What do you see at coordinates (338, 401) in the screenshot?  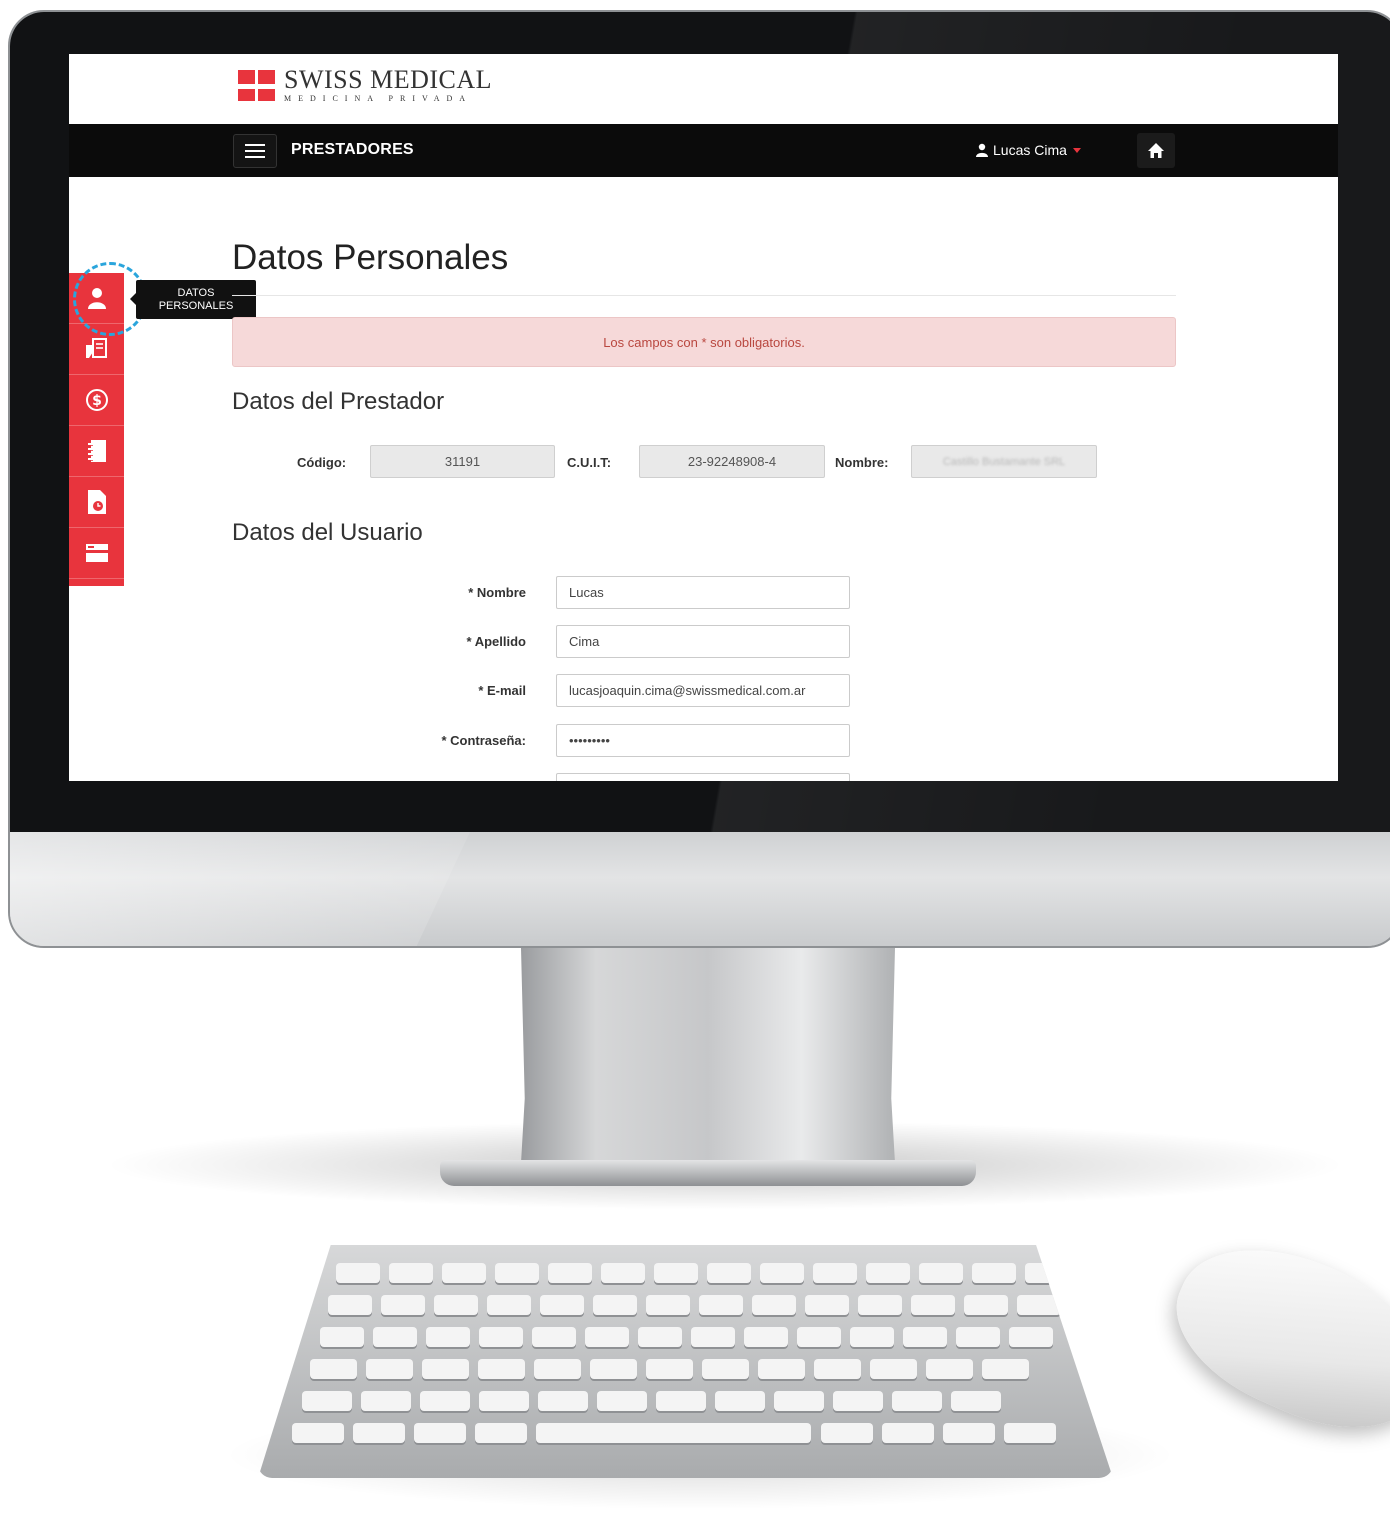 I see `section-title-prestador: Datos del Prestador` at bounding box center [338, 401].